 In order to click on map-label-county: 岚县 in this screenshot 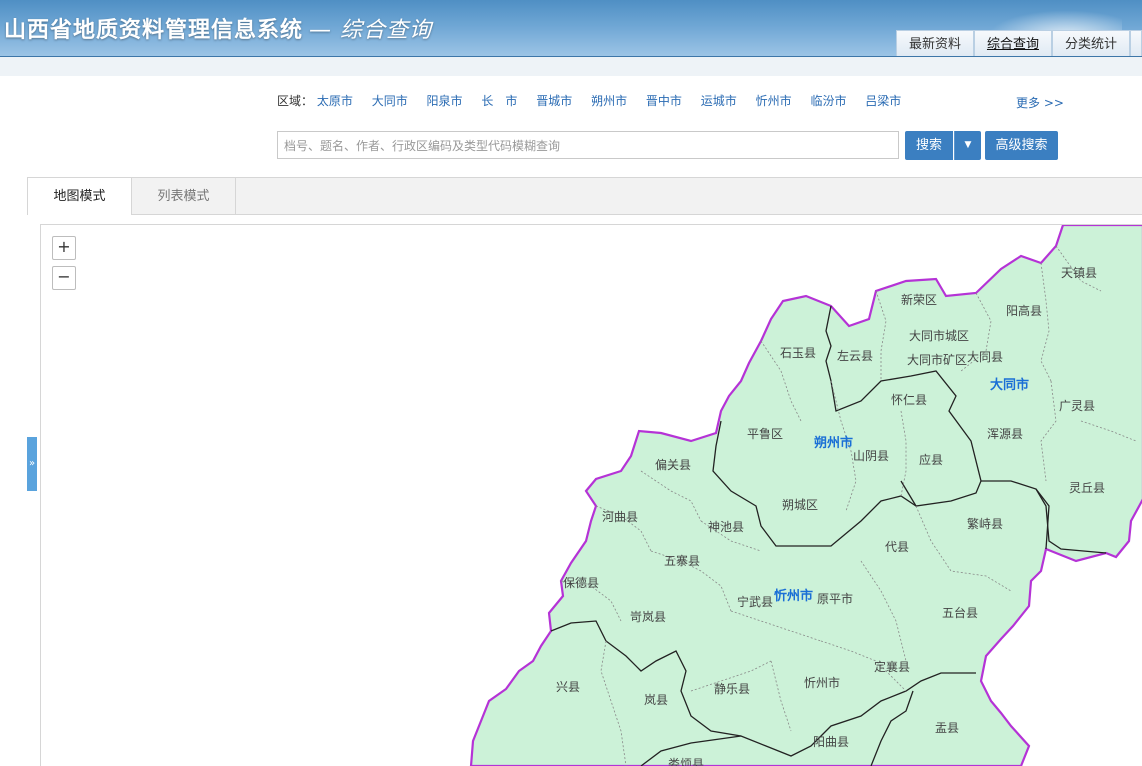, I will do `click(656, 700)`.